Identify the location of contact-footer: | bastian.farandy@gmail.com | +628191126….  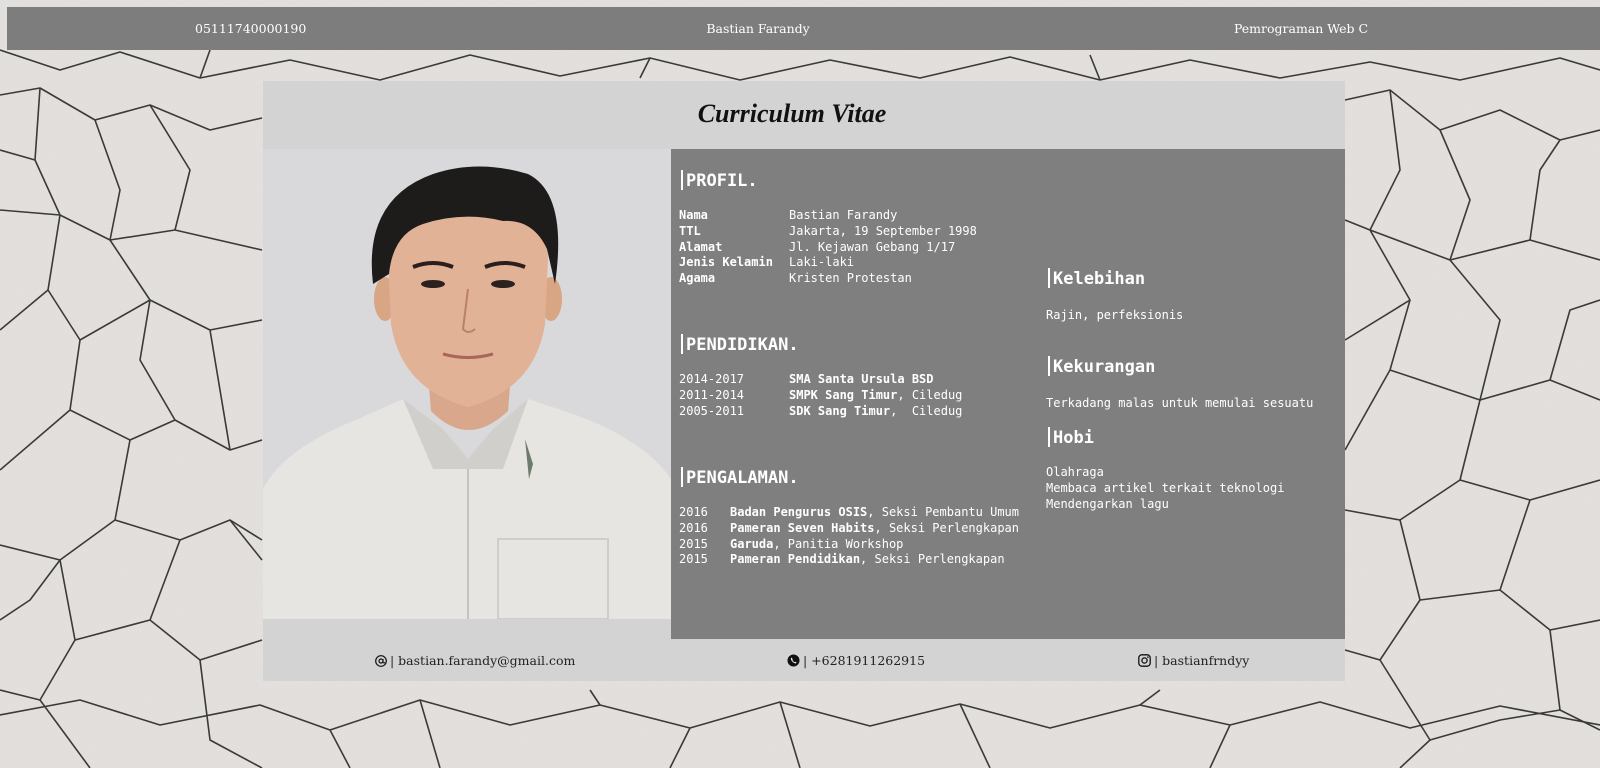
(804, 660).